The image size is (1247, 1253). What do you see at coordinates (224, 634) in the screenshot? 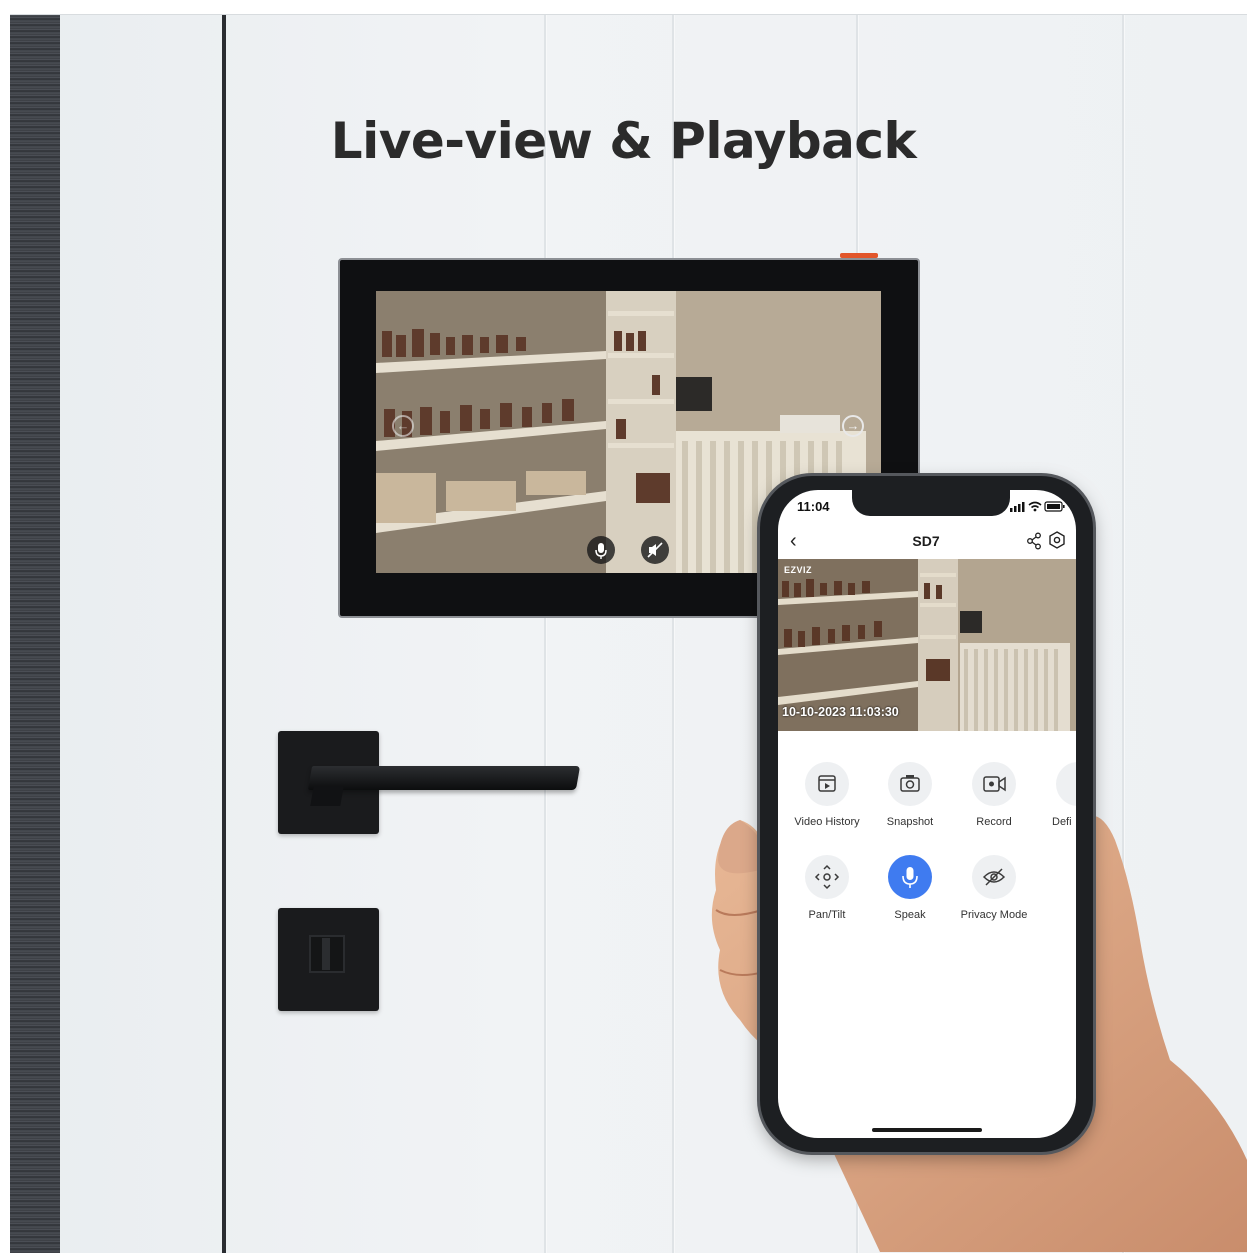
I see `door-gap` at bounding box center [224, 634].